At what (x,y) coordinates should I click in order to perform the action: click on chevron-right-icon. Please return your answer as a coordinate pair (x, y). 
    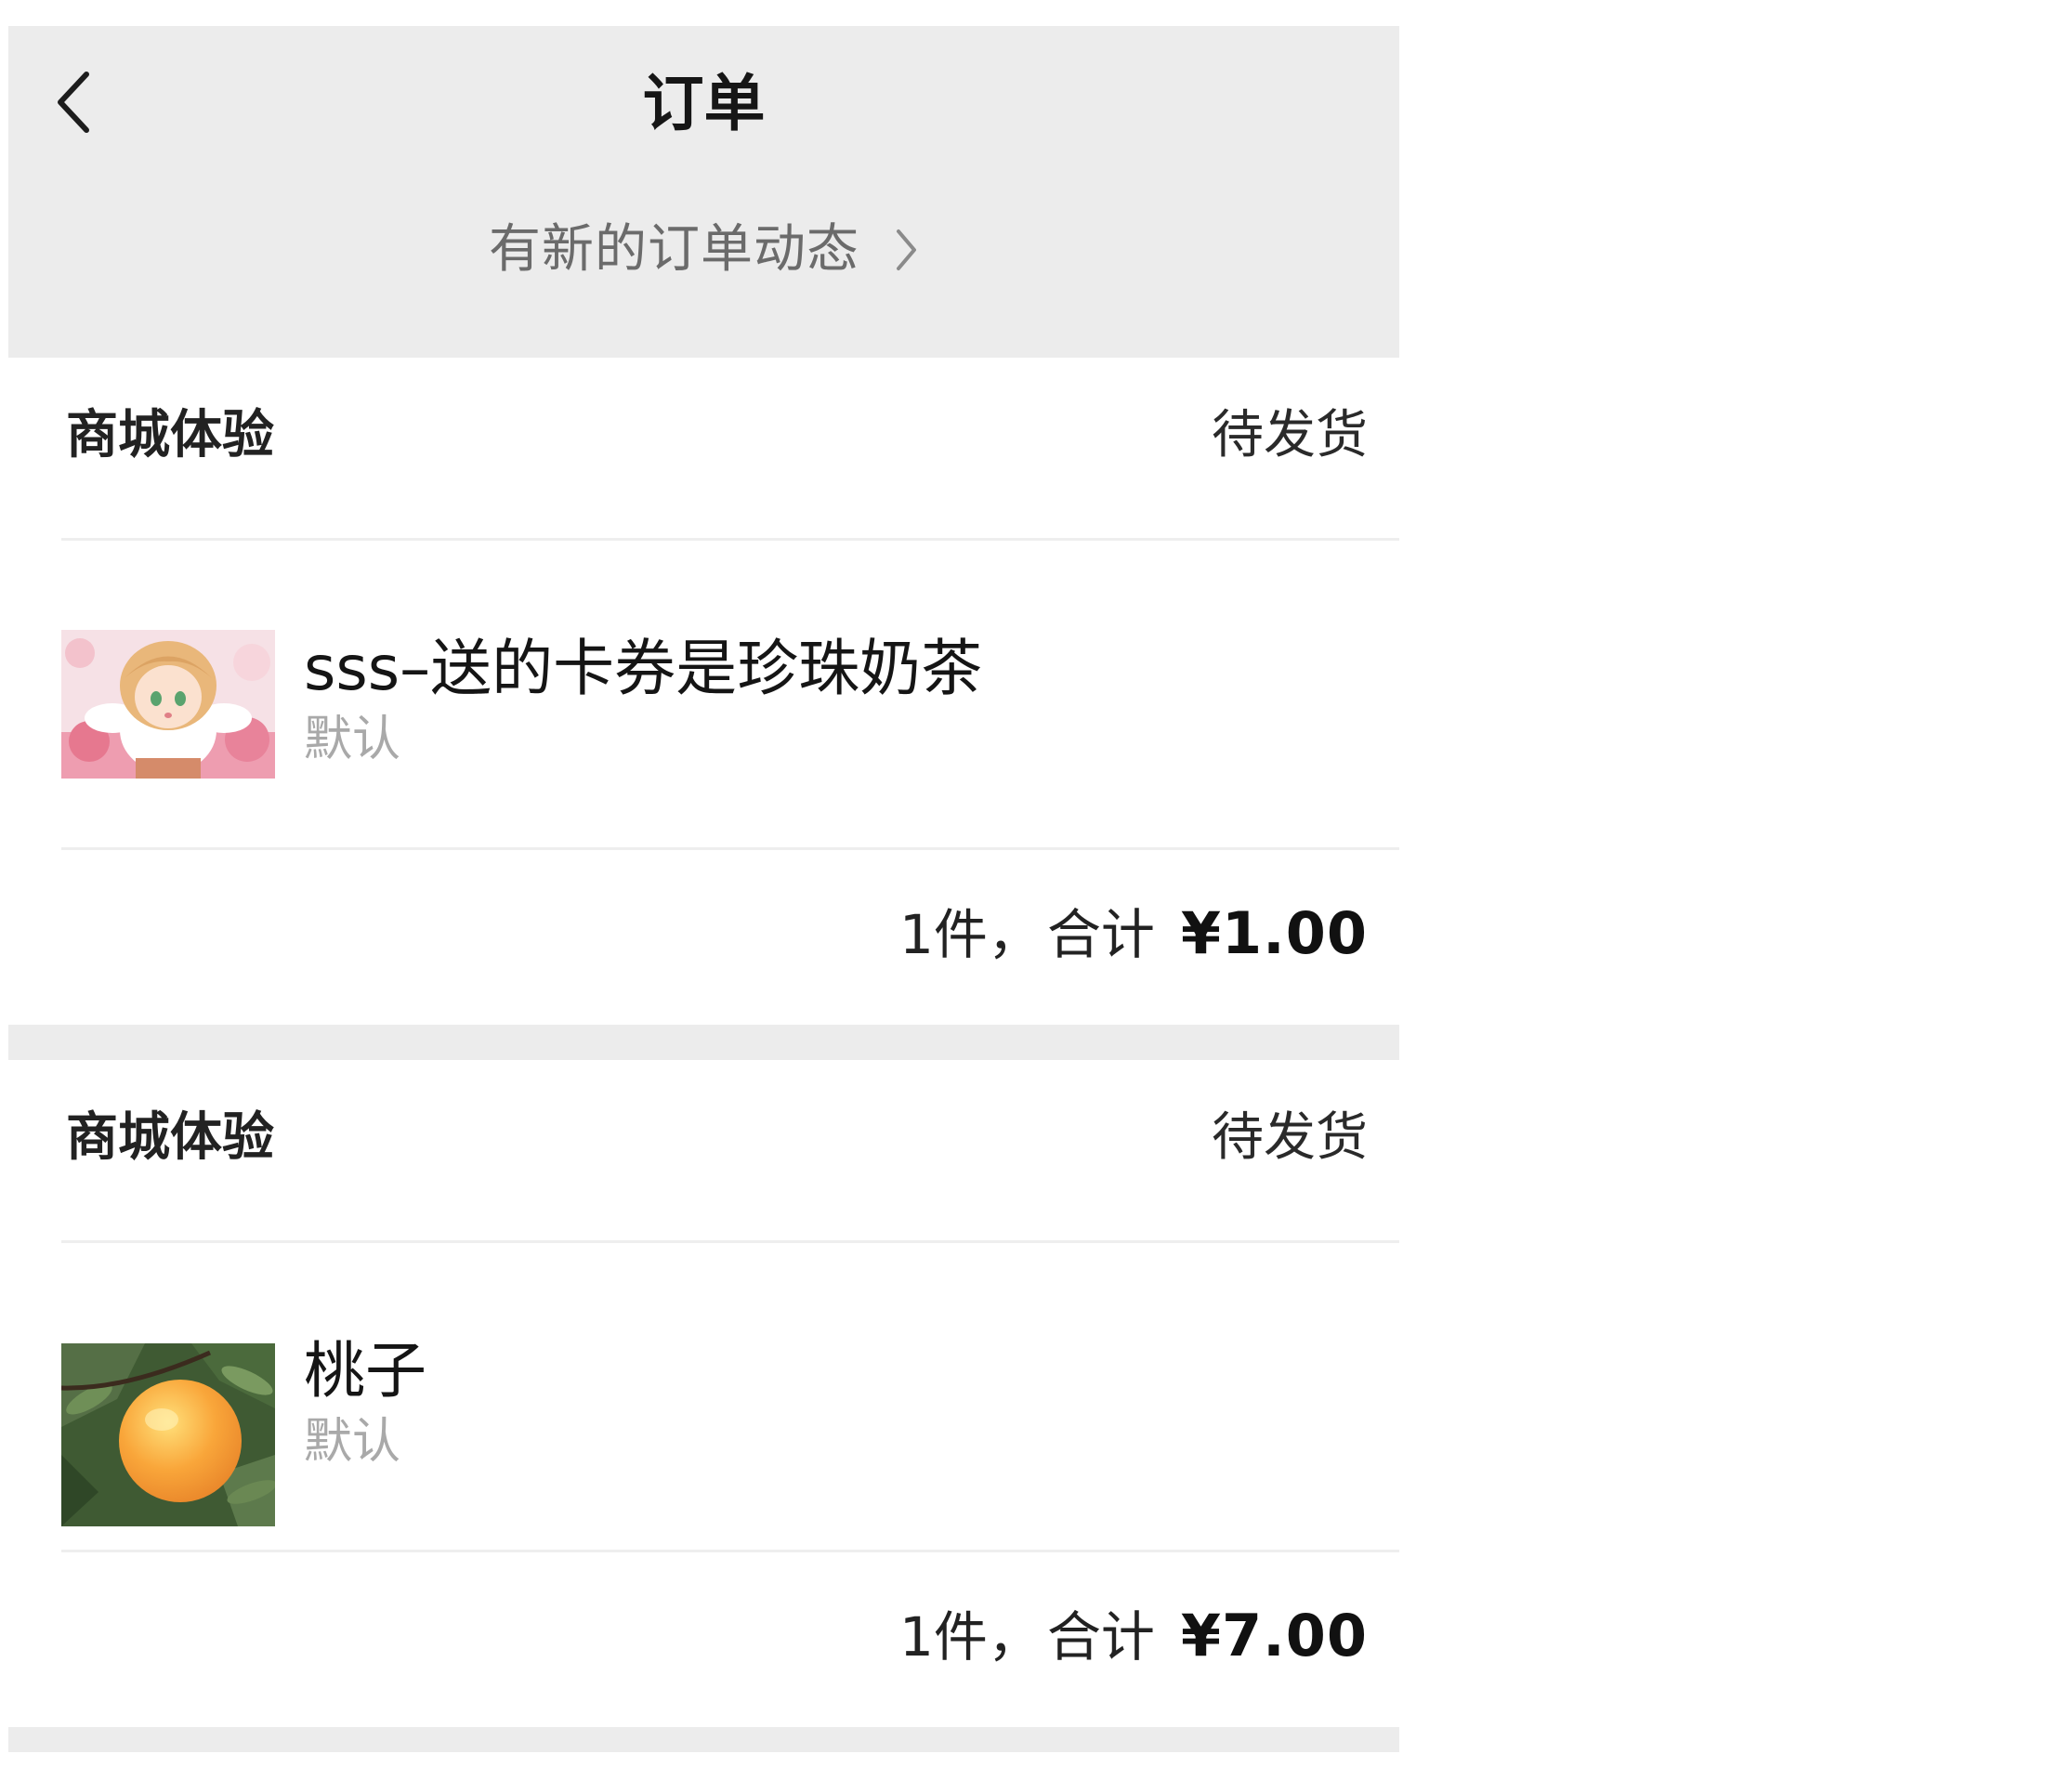
    Looking at the image, I should click on (906, 250).